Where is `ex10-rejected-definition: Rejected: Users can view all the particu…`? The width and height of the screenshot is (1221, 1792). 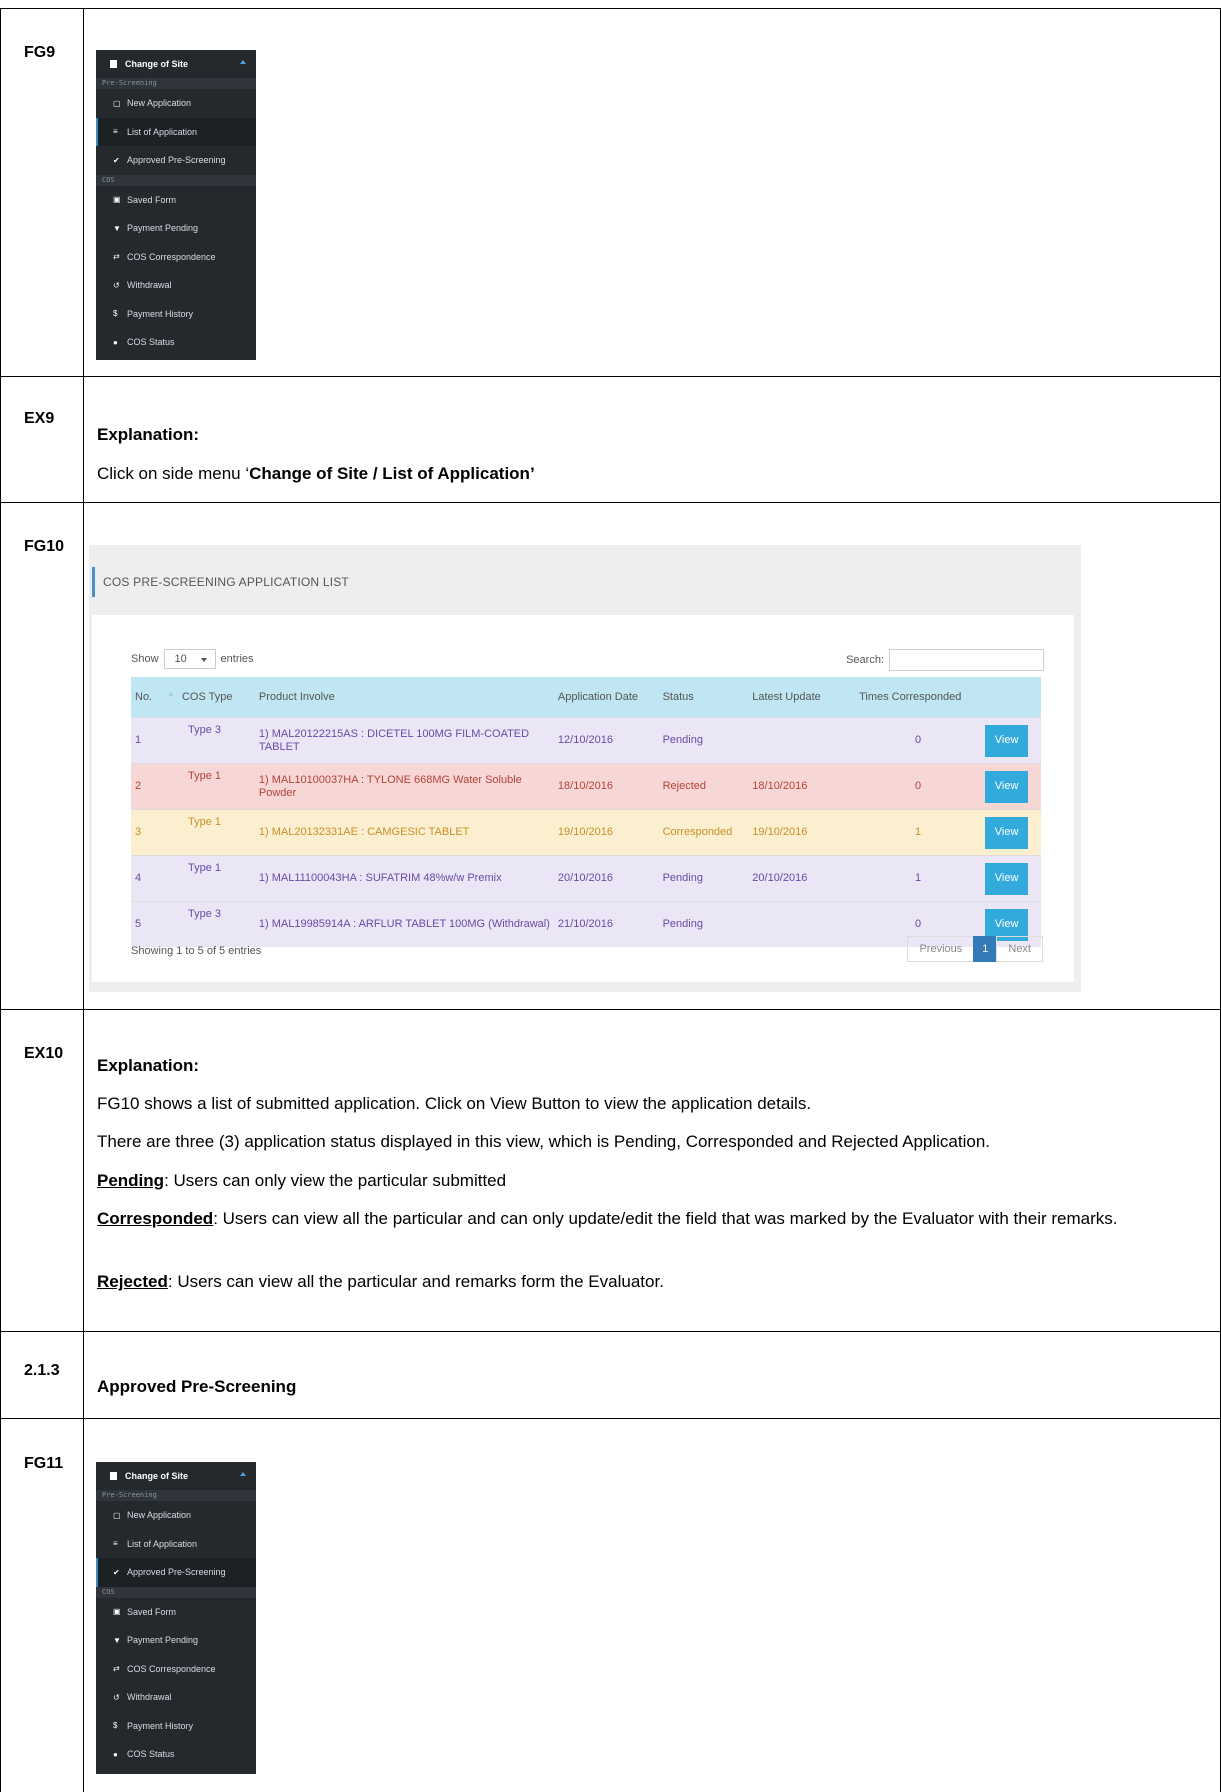 ex10-rejected-definition: Rejected: Users can view all the particu… is located at coordinates (380, 1281).